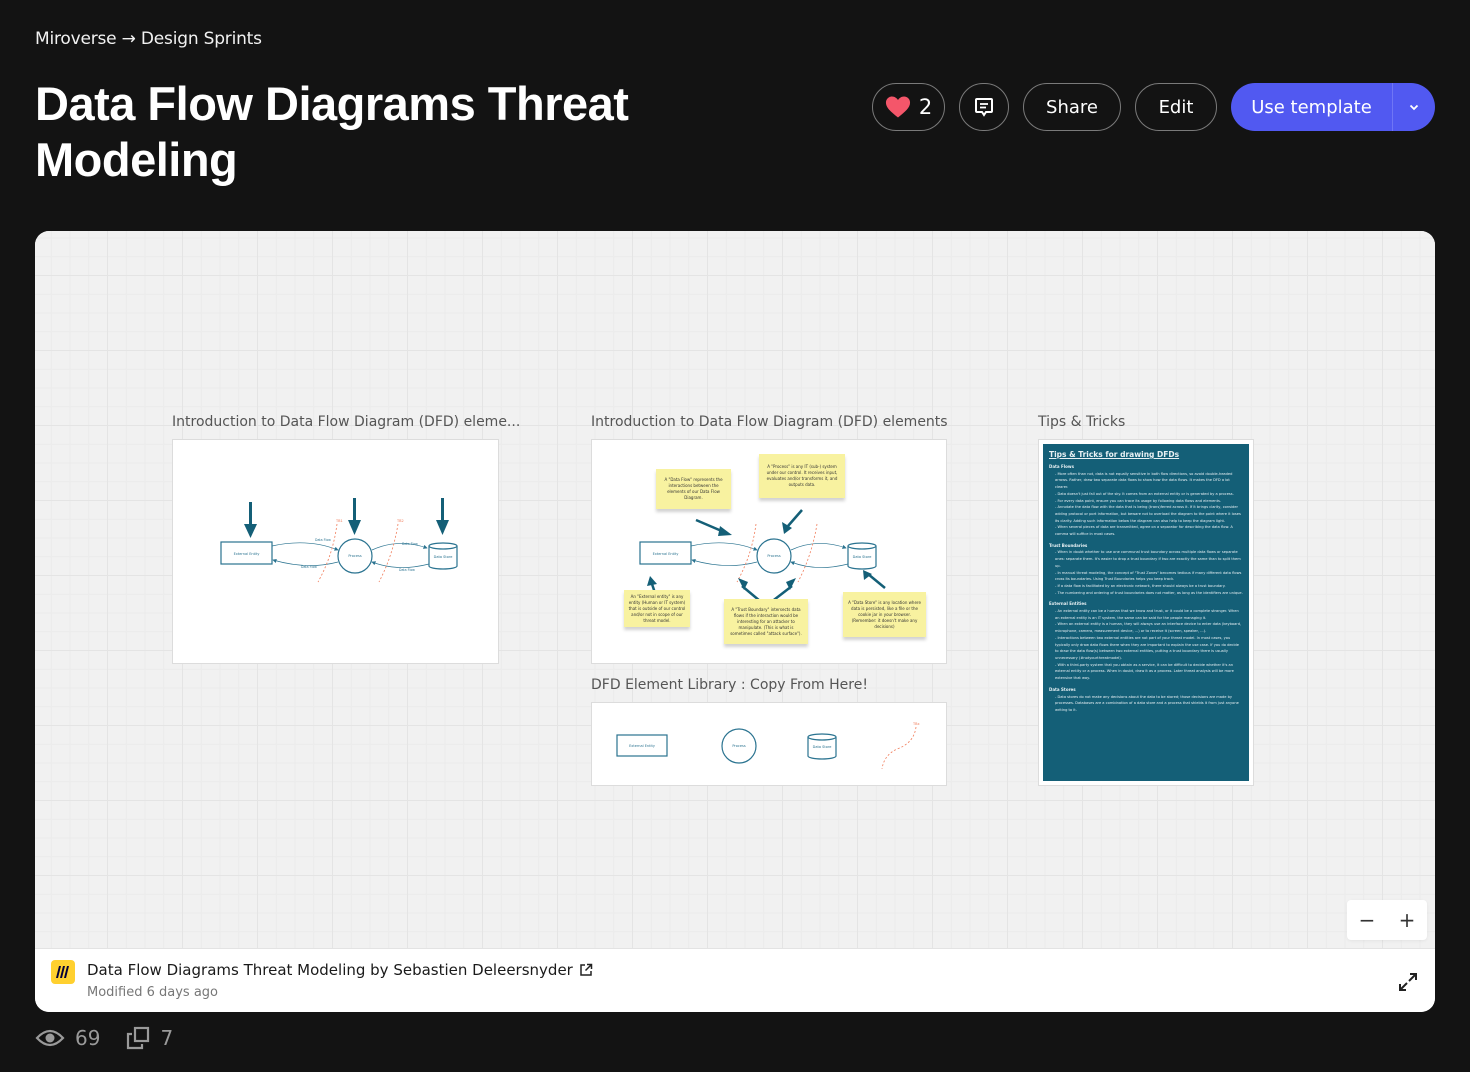  I want to click on tips-section-heading: Data Flows, so click(1061, 466).